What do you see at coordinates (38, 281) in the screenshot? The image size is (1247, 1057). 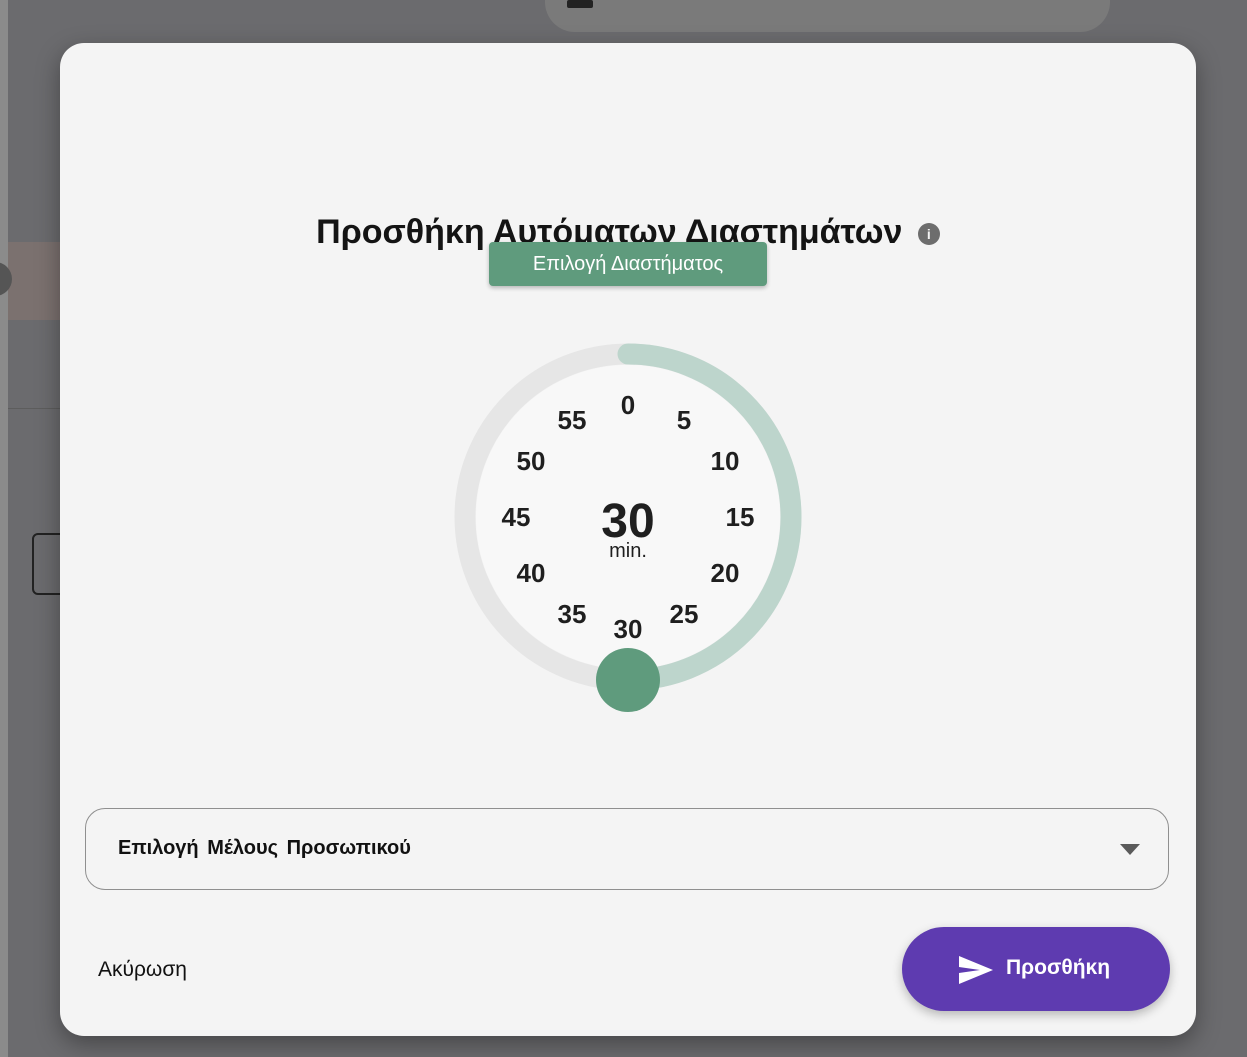 I see `background-row` at bounding box center [38, 281].